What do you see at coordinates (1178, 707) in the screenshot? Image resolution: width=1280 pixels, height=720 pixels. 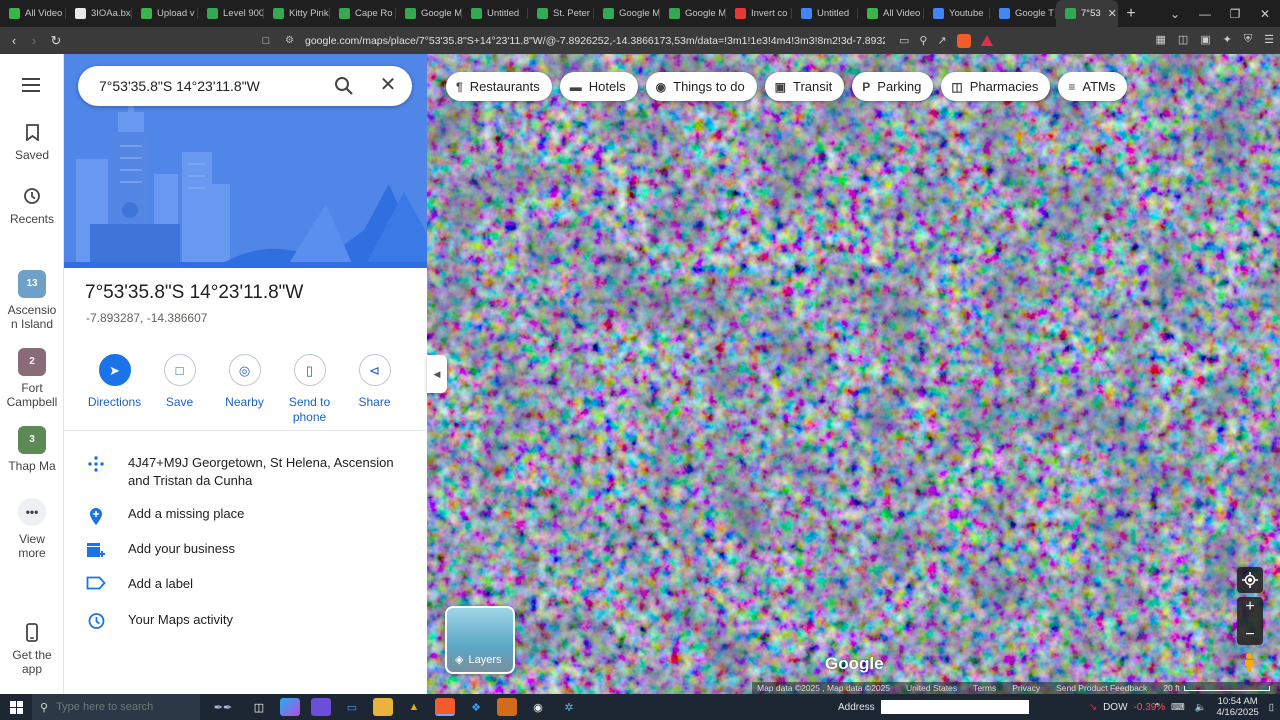 I see `keyboard-icon: ⌨` at bounding box center [1178, 707].